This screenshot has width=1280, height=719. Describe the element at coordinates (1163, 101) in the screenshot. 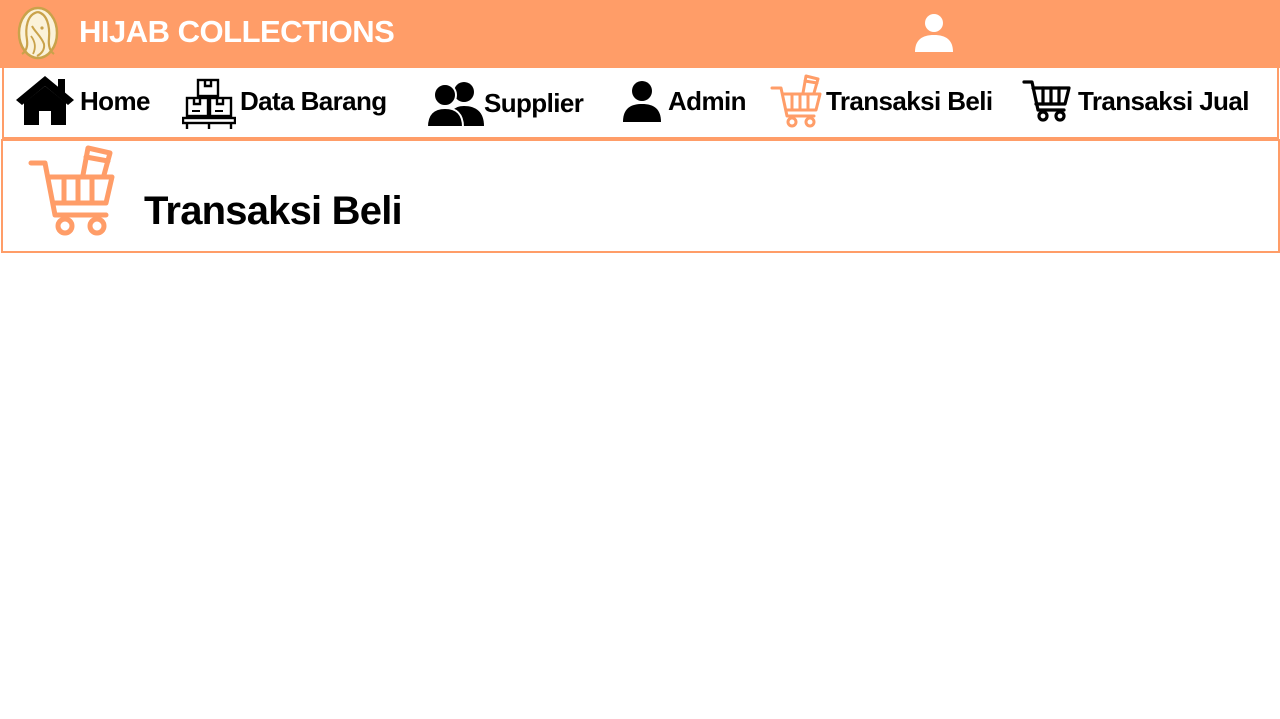

I see `nav-label-transaksi-jual: Transaksi Jual` at that location.